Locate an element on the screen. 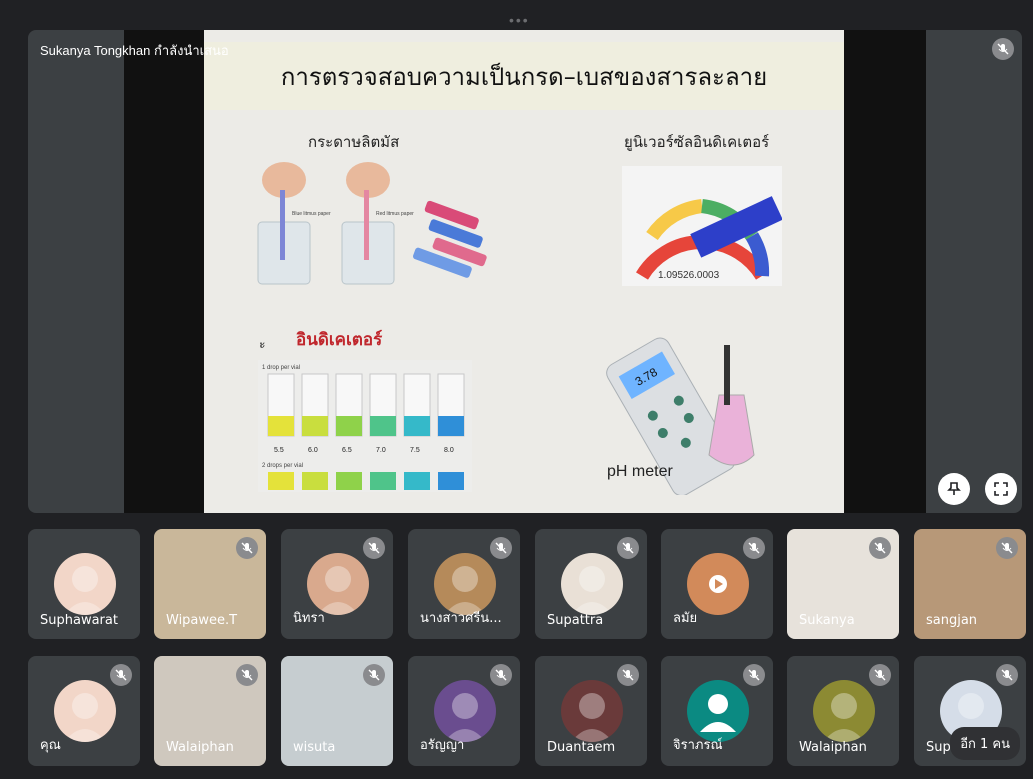 Image resolution: width=1033 pixels, height=779 pixels. participant-tile: ลมัย is located at coordinates (717, 584).